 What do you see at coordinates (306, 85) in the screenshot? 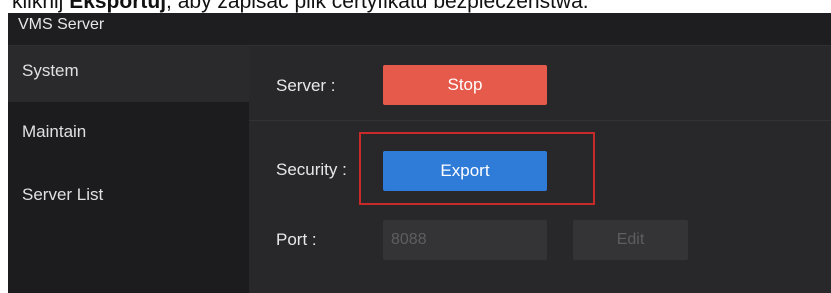
I see `server-label: Server :` at bounding box center [306, 85].